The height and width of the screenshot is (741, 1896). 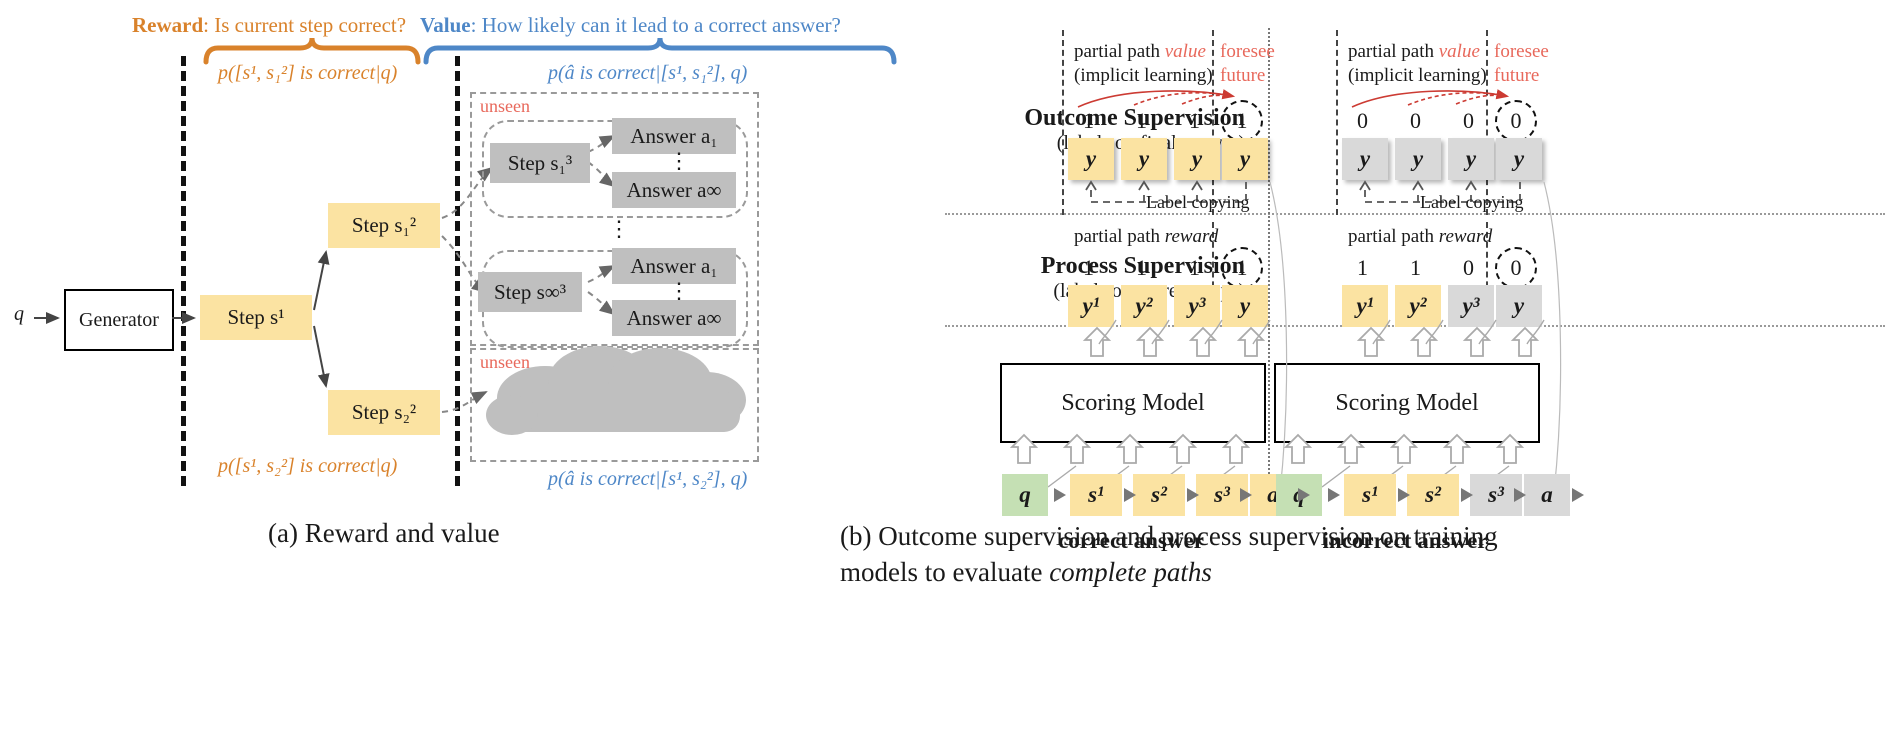 I want to click on process-correct-note: partial path reward, so click(x=1146, y=237).